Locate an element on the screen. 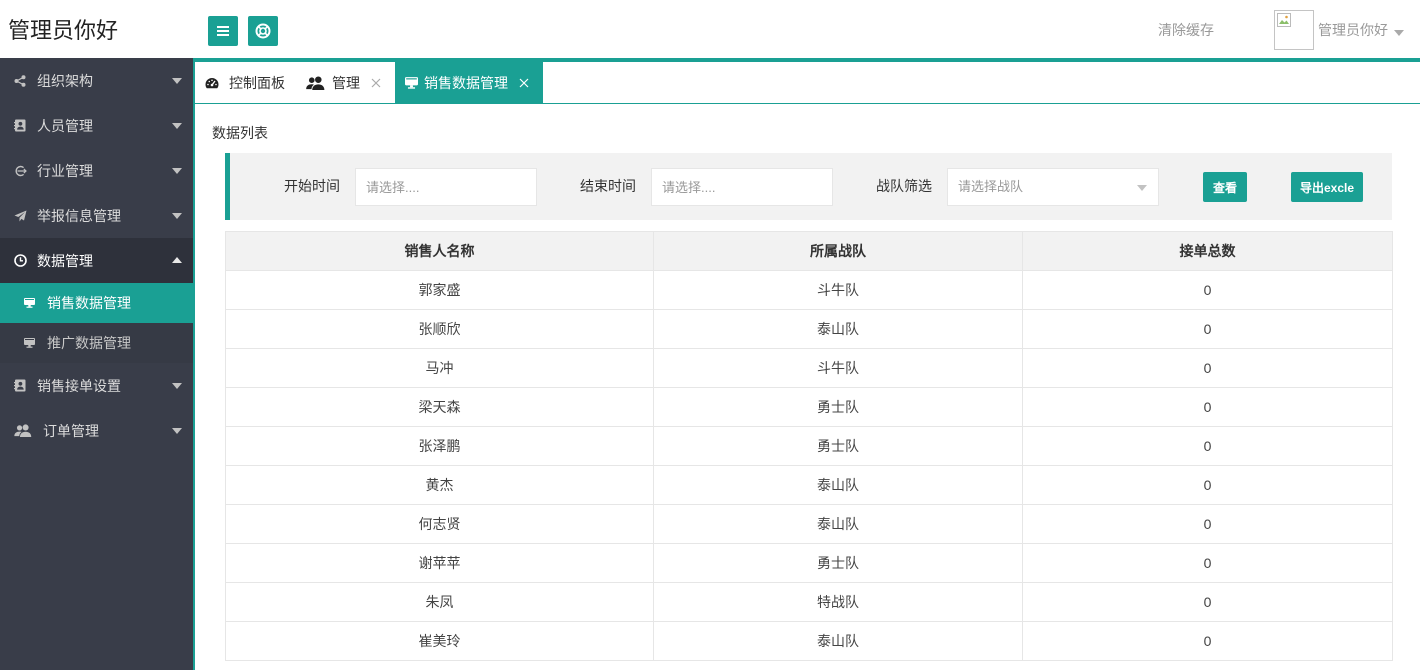 This screenshot has width=1420, height=670. cell-salesperson: 张顺欣 is located at coordinates (439, 329).